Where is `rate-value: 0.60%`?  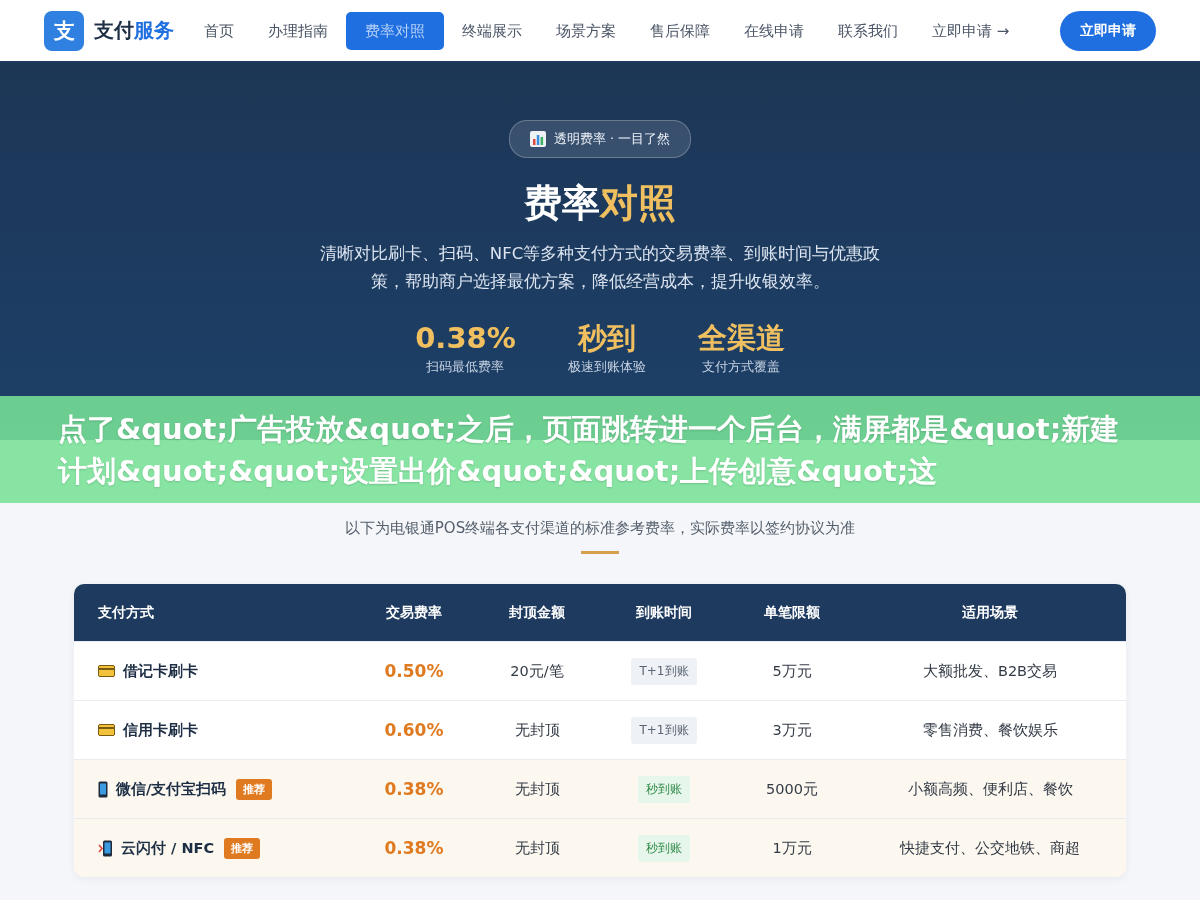 rate-value: 0.60% is located at coordinates (414, 730).